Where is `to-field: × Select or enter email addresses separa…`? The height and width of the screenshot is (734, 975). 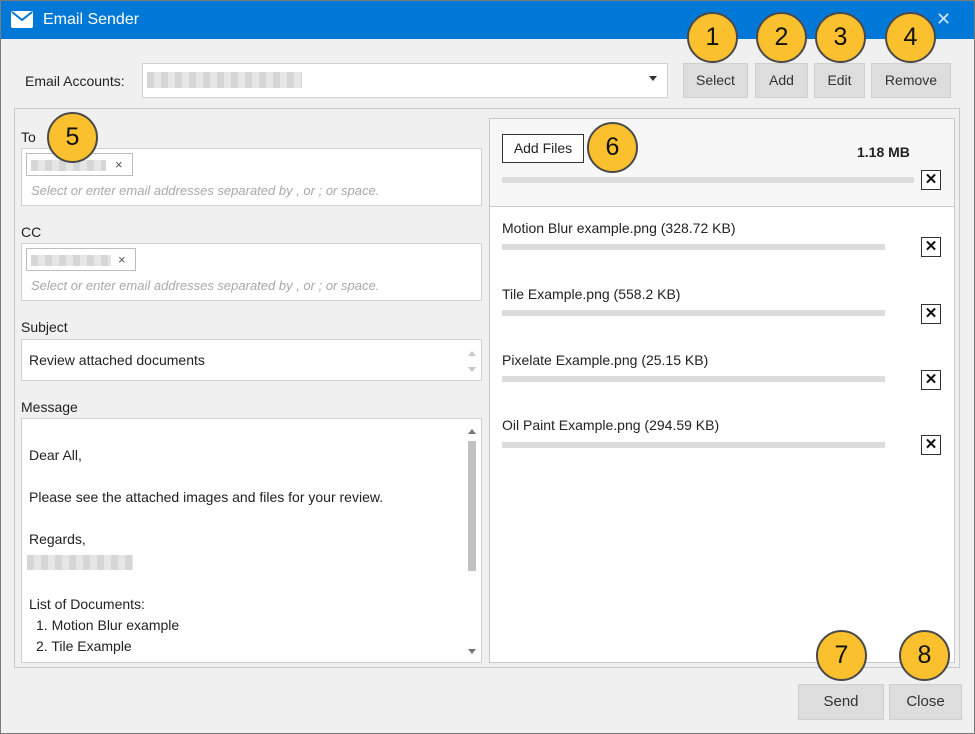
to-field: × Select or enter email addresses separa… is located at coordinates (251, 177).